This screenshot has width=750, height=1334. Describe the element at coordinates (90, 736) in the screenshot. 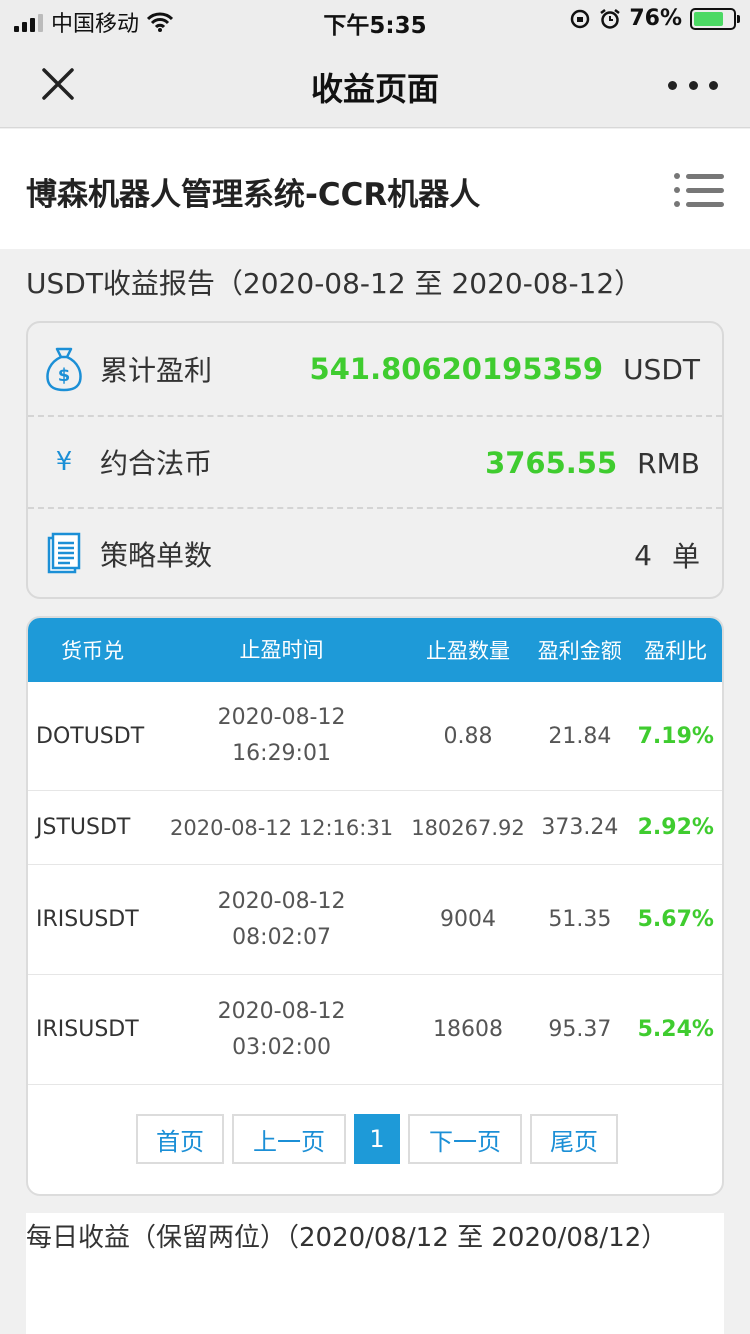

I see `cell-pair: DOTUSDT` at that location.